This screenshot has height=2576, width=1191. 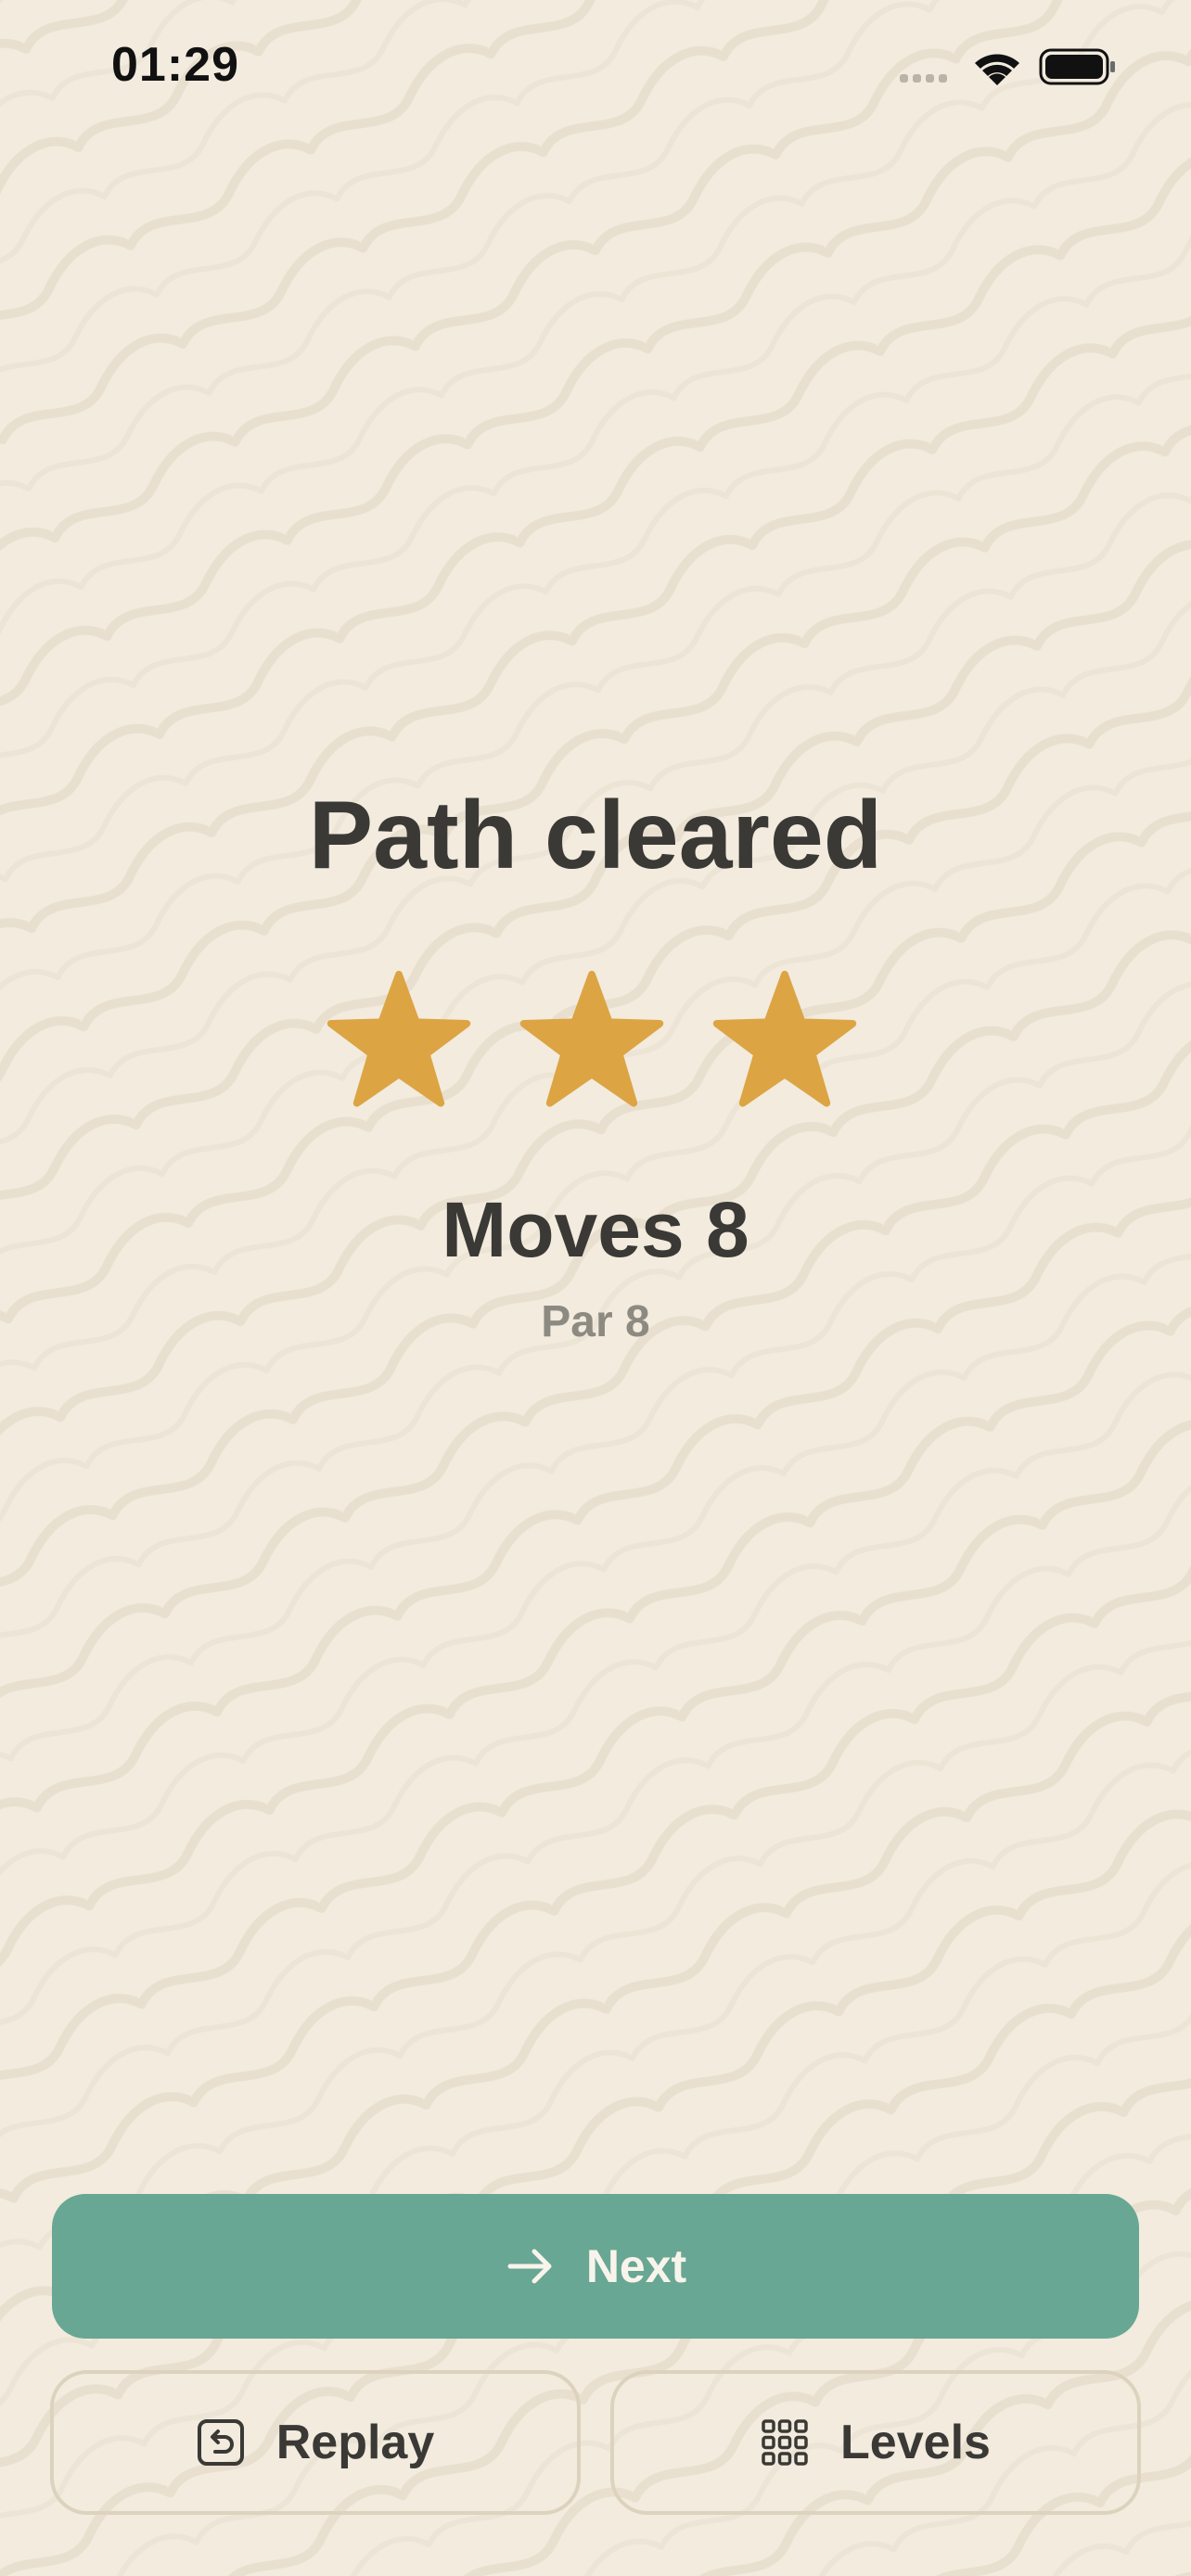 What do you see at coordinates (923, 79) in the screenshot?
I see `signal-icon` at bounding box center [923, 79].